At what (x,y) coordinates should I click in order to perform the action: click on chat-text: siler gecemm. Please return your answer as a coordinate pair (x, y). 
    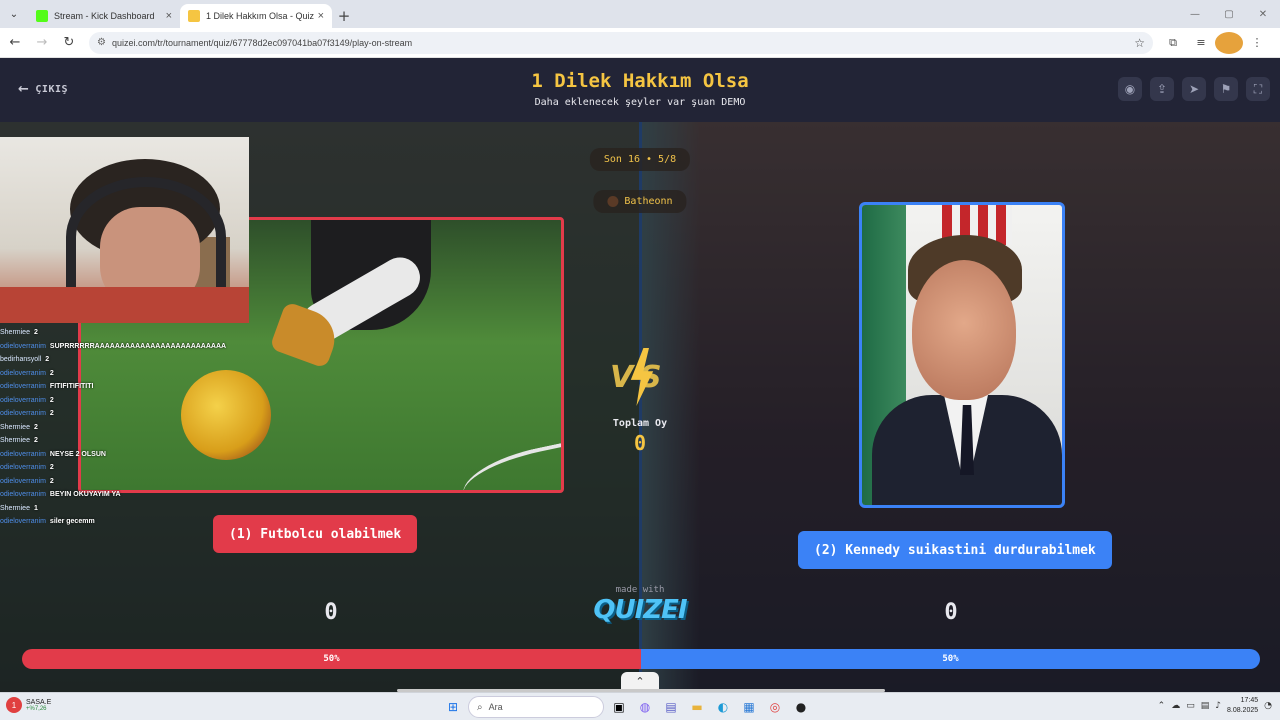
    Looking at the image, I should click on (72, 521).